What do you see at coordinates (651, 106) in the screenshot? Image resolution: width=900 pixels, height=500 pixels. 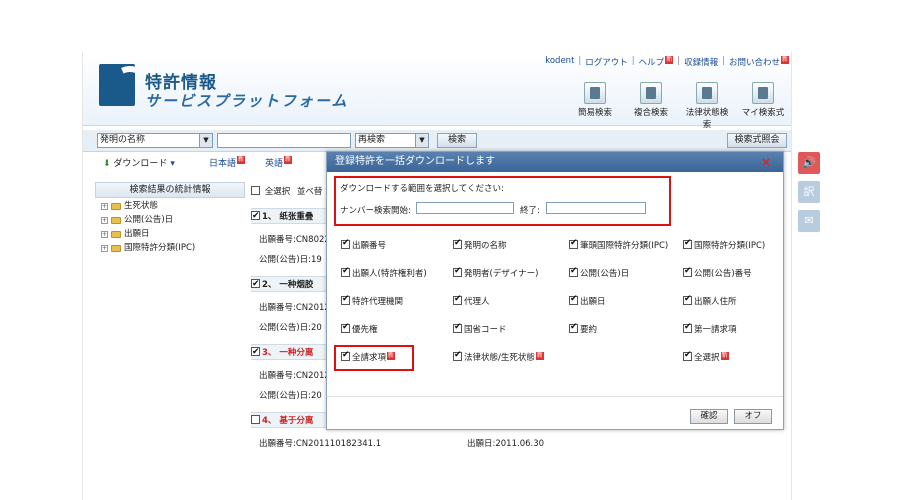 I see `complex-search-button: 複合検索` at bounding box center [651, 106].